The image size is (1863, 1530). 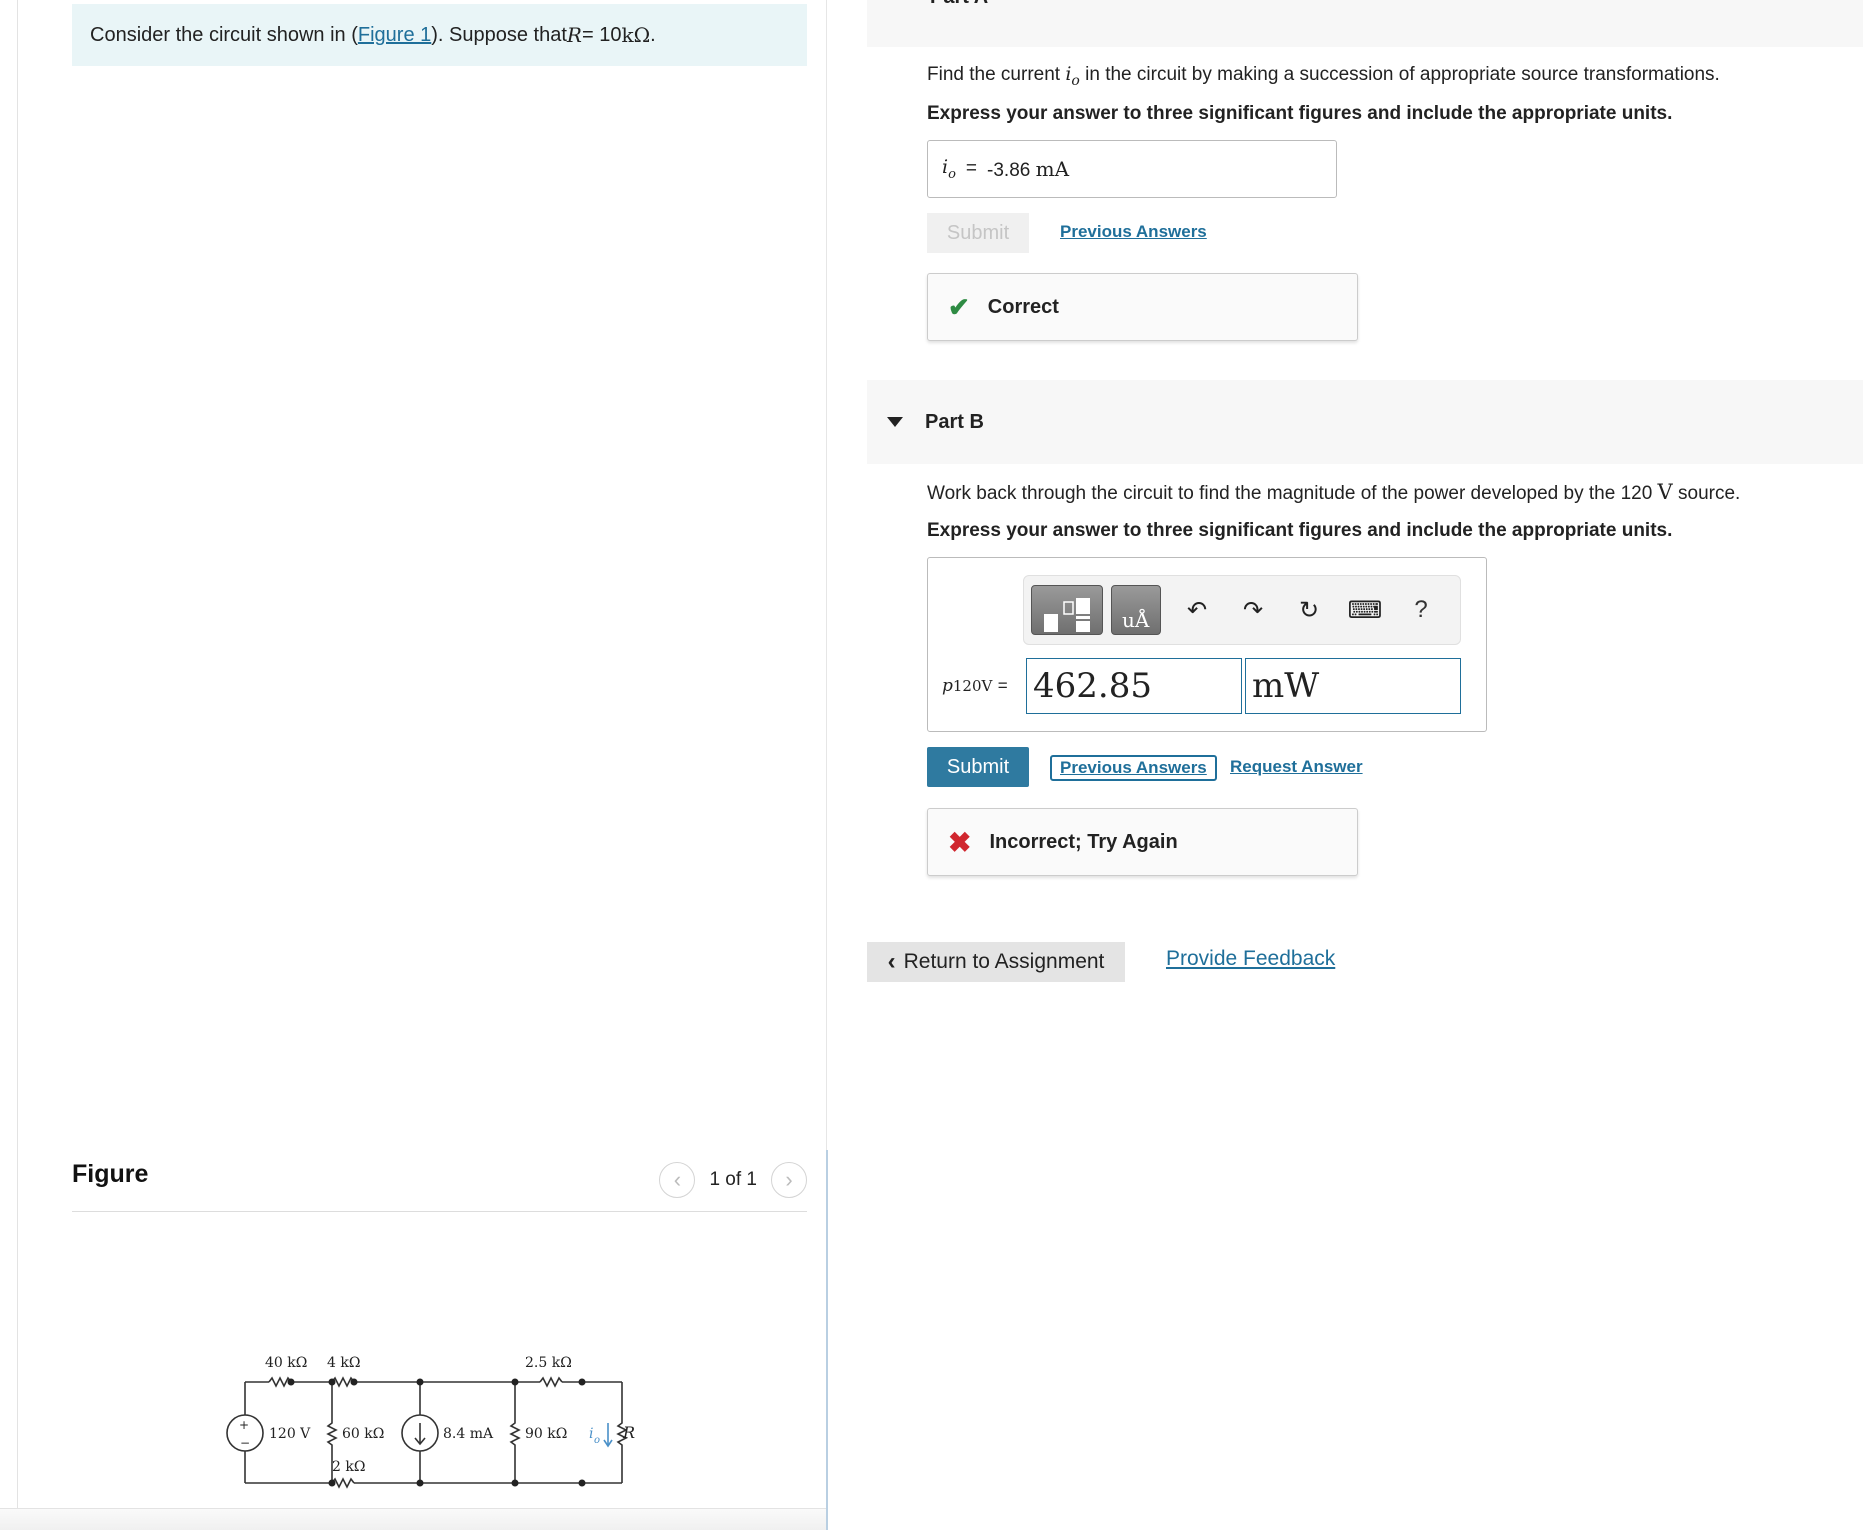 I want to click on undo-icon: ↶, so click(x=1197, y=610).